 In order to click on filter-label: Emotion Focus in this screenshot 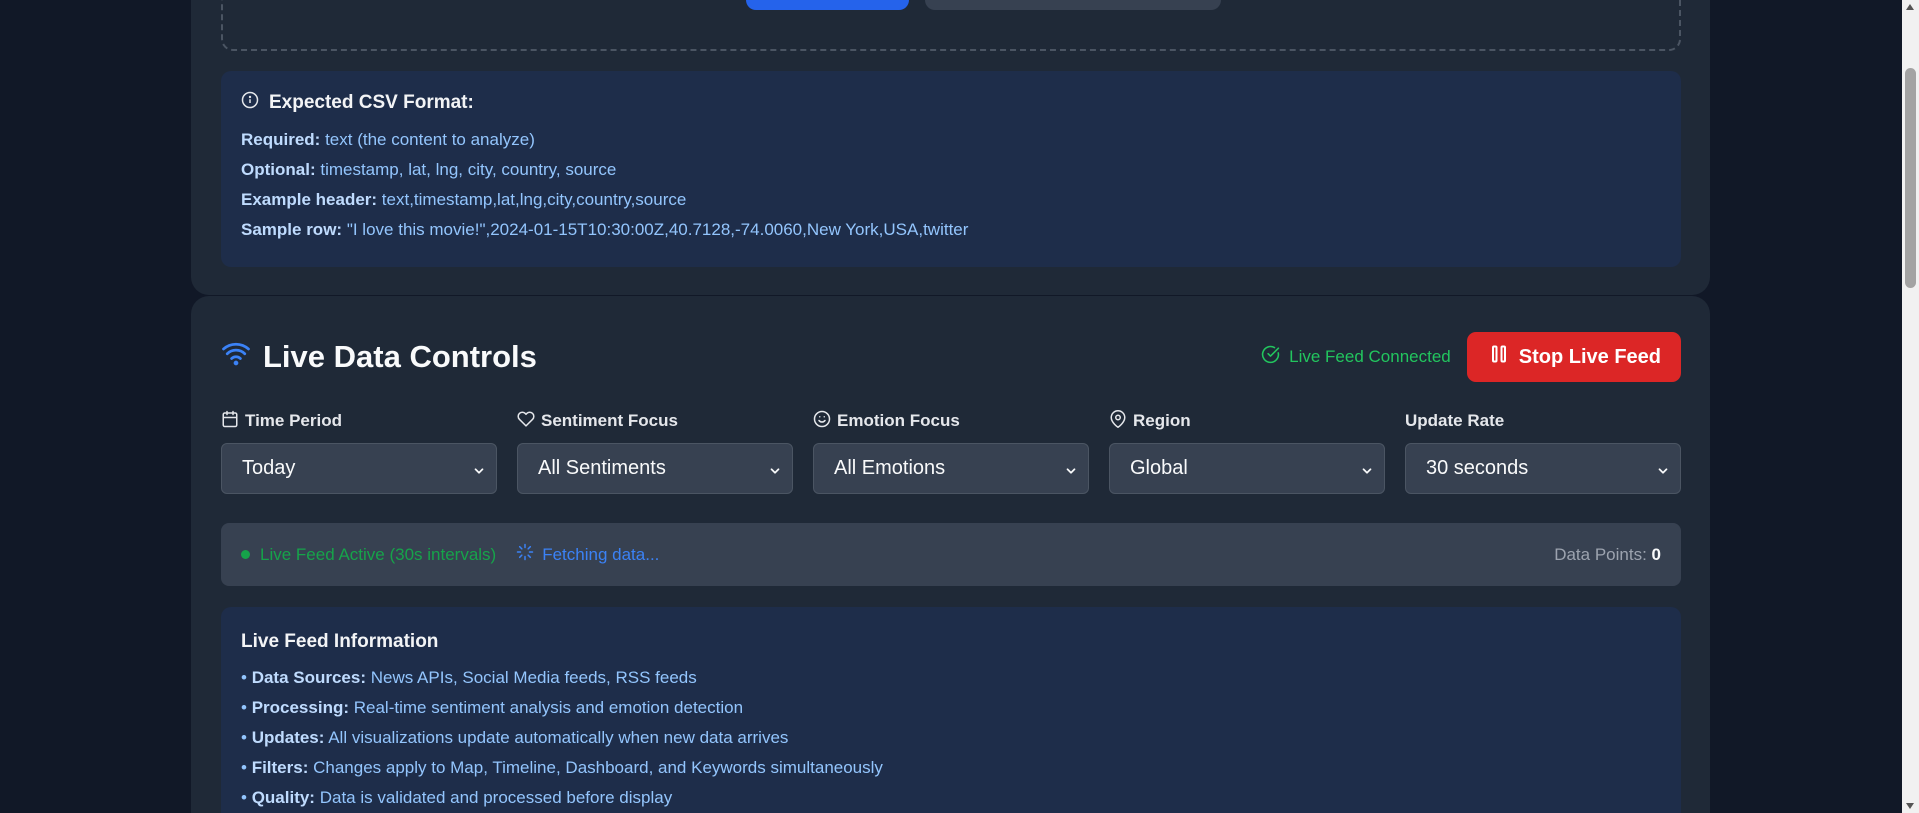, I will do `click(951, 421)`.